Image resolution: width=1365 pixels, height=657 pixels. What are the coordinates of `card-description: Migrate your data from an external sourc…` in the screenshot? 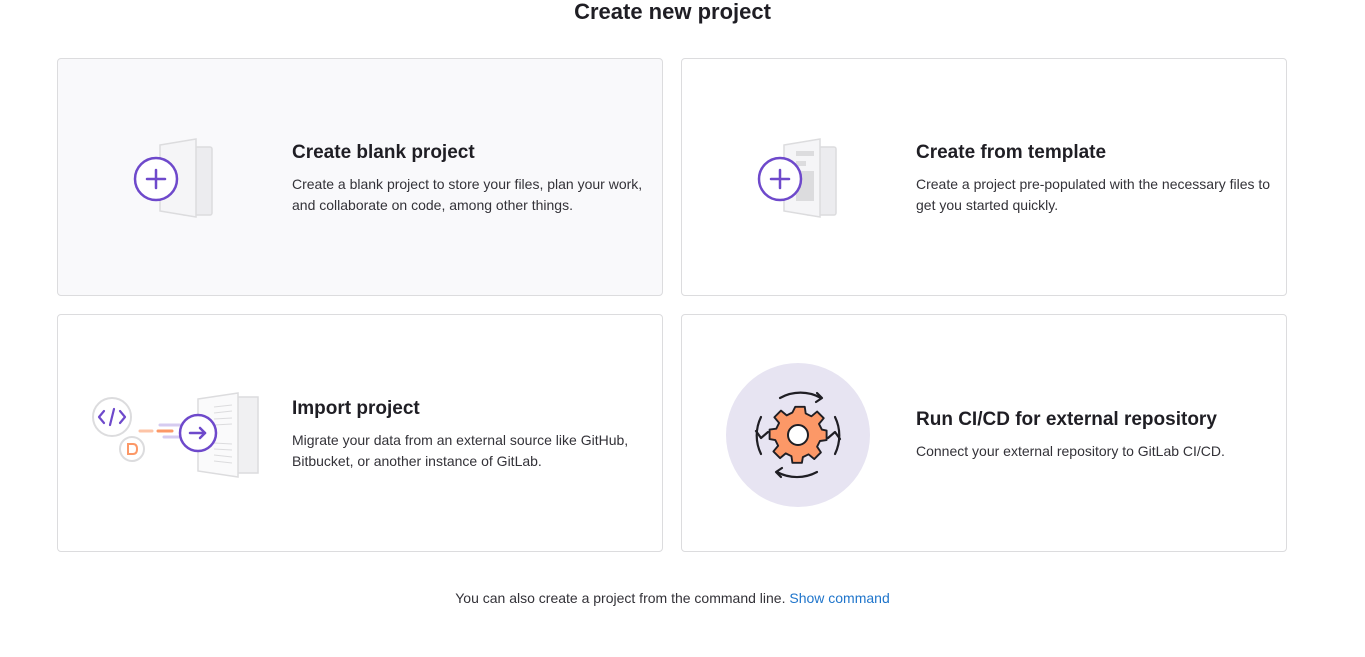 It's located at (460, 450).